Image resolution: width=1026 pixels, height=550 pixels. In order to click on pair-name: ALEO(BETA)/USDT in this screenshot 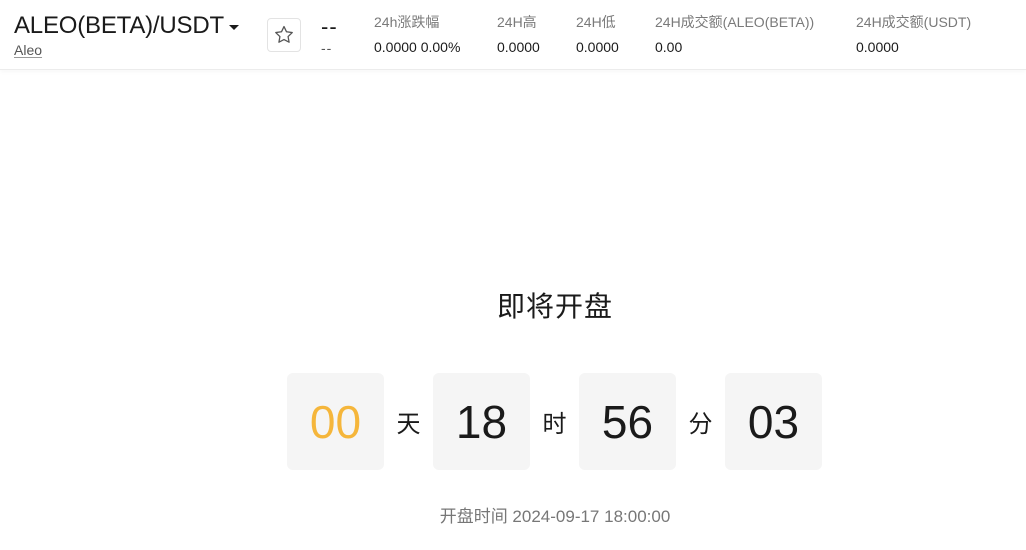, I will do `click(119, 25)`.